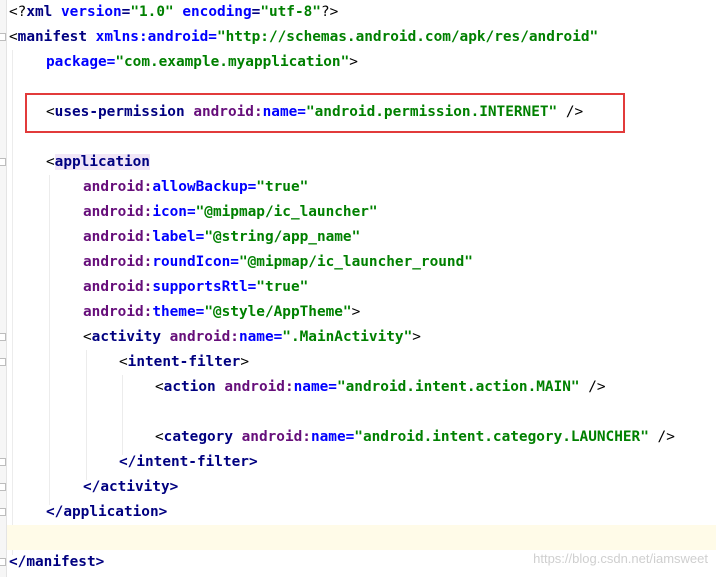 This screenshot has height=577, width=716. Describe the element at coordinates (347, 337) in the screenshot. I see `attr-value: ".MainActivity"` at that location.